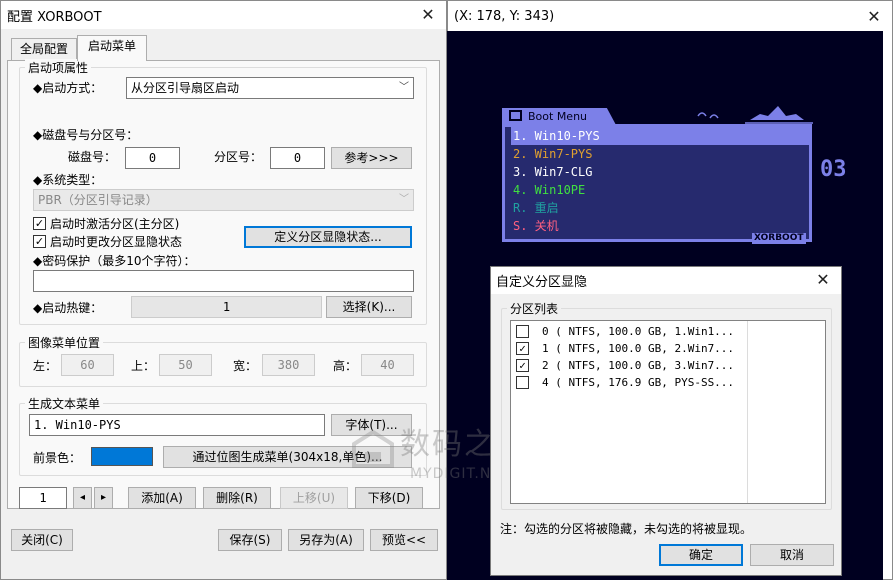 This screenshot has height=580, width=893. I want to click on boot-item-1: 1. Win10-PYS, so click(660, 136).